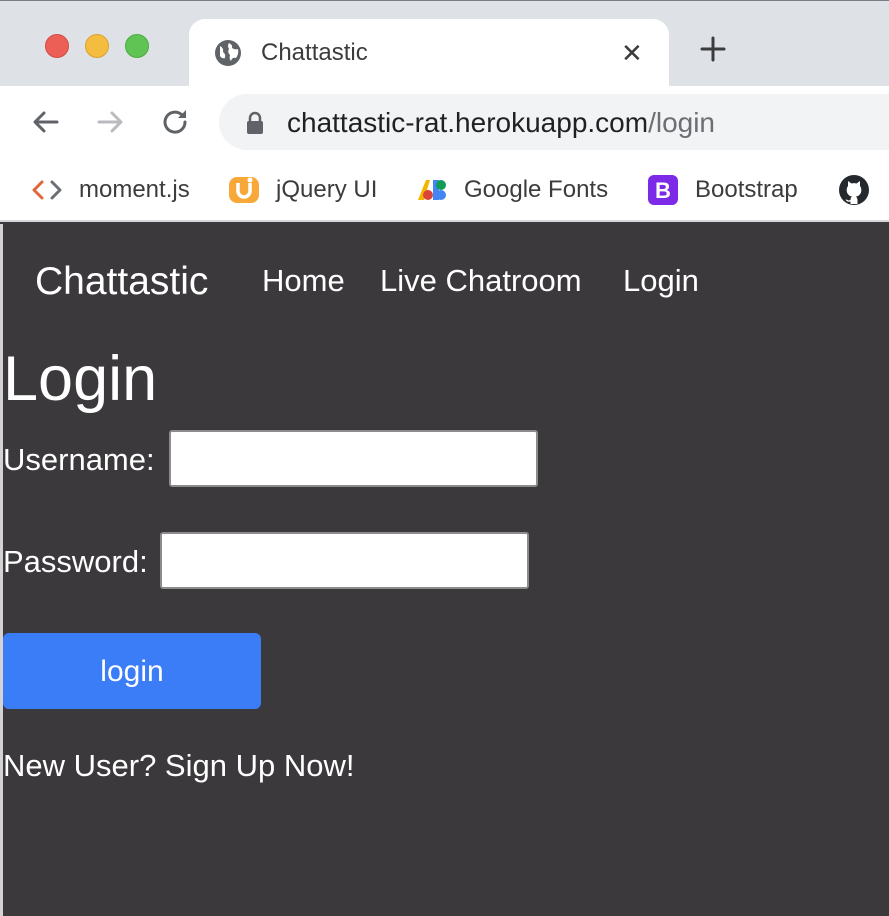 This screenshot has height=916, width=889. What do you see at coordinates (327, 189) in the screenshot?
I see `bookmark-label: jQuery UI` at bounding box center [327, 189].